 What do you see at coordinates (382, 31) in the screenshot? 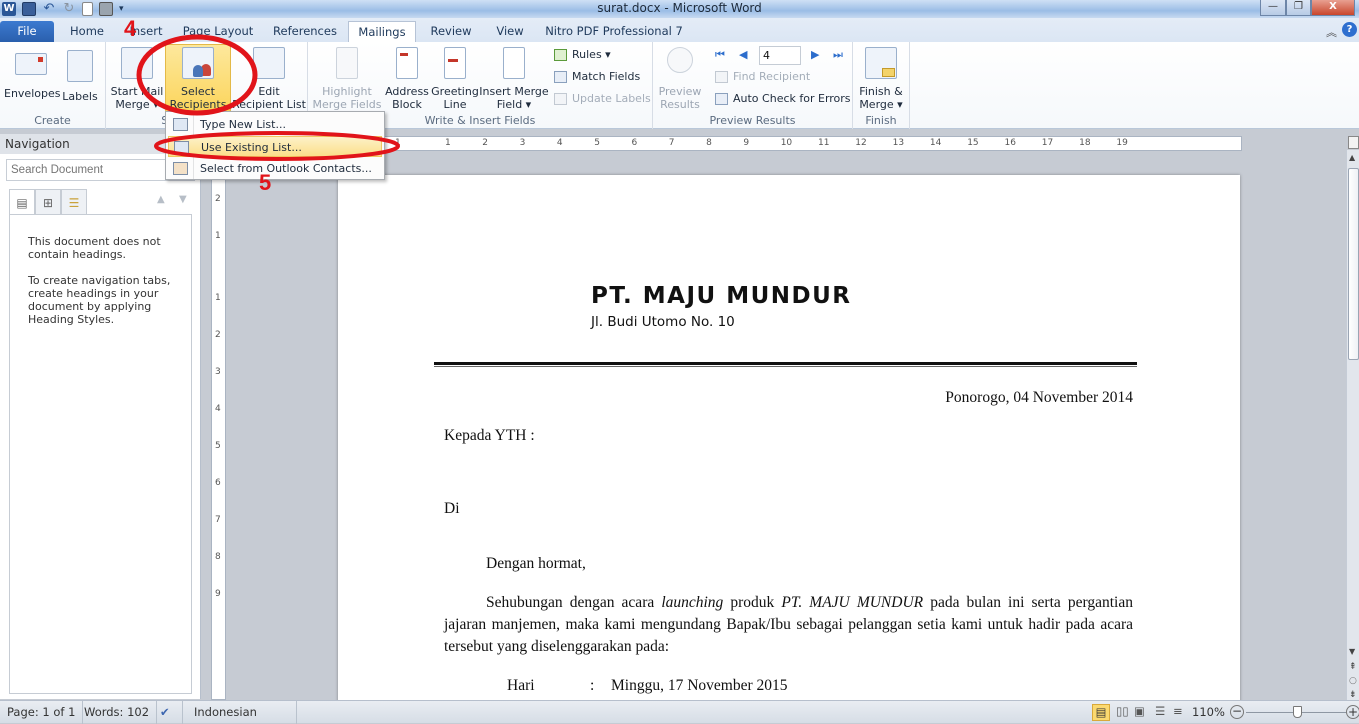
I see `tab-mailings: Mailings` at bounding box center [382, 31].